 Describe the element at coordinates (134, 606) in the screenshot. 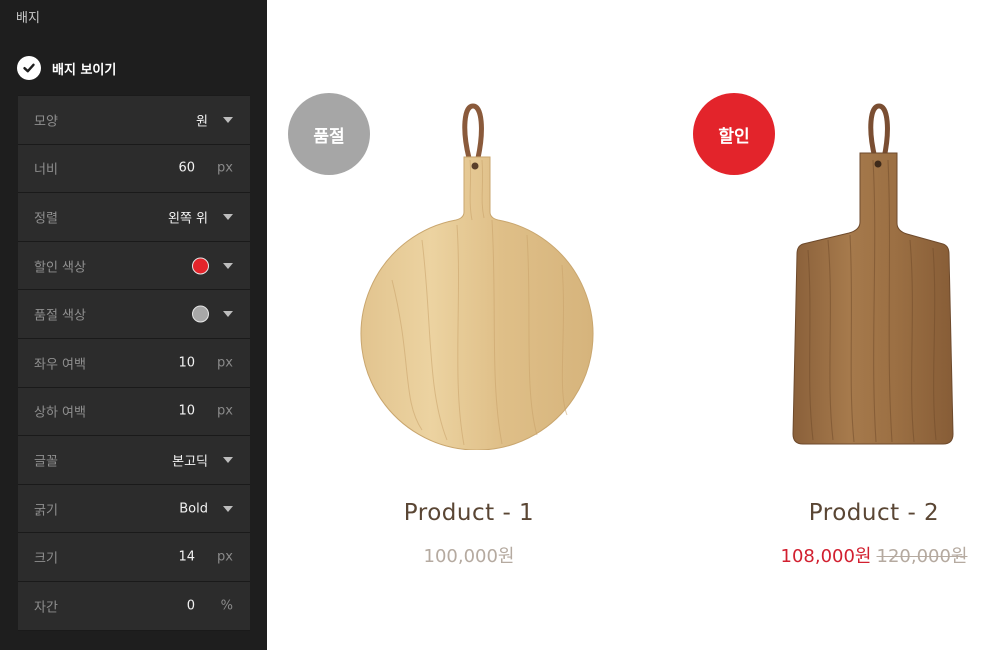

I see `spacing-field-row: 자간 0 %` at that location.